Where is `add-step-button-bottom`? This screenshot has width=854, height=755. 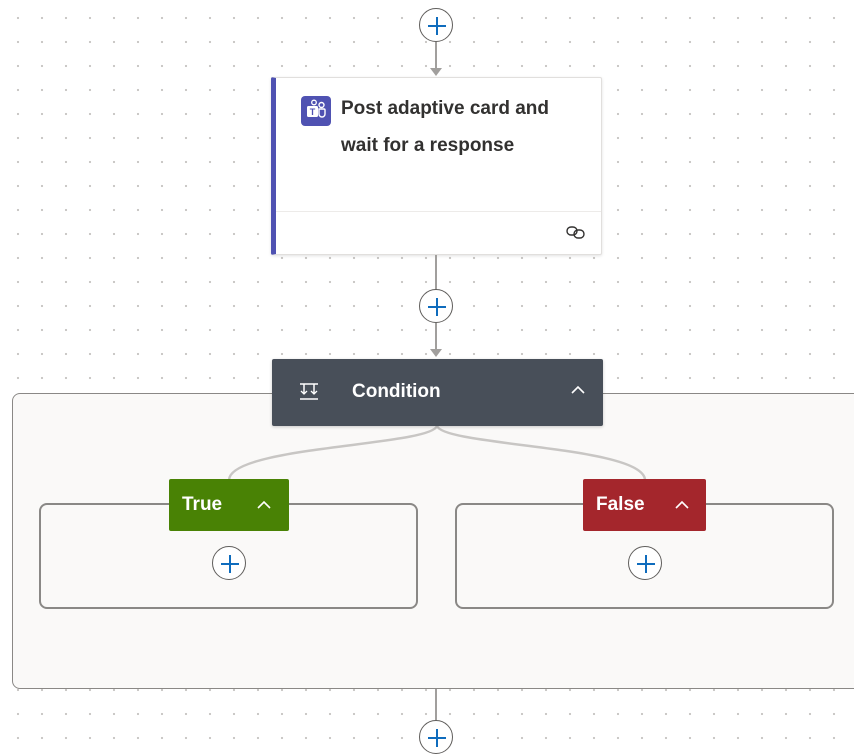
add-step-button-bottom is located at coordinates (436, 737).